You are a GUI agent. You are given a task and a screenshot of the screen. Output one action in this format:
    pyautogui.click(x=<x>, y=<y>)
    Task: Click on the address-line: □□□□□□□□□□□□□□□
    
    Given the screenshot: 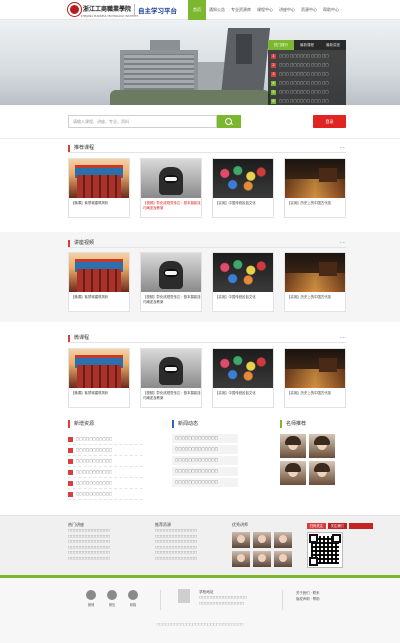 What is the action you would take?
    pyautogui.click(x=222, y=602)
    